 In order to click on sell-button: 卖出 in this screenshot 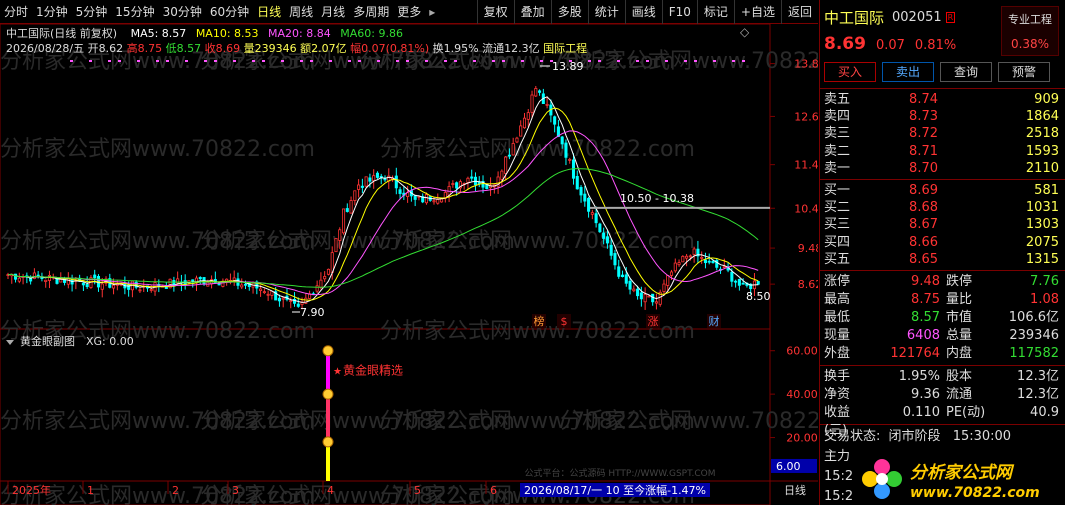, I will do `click(908, 72)`.